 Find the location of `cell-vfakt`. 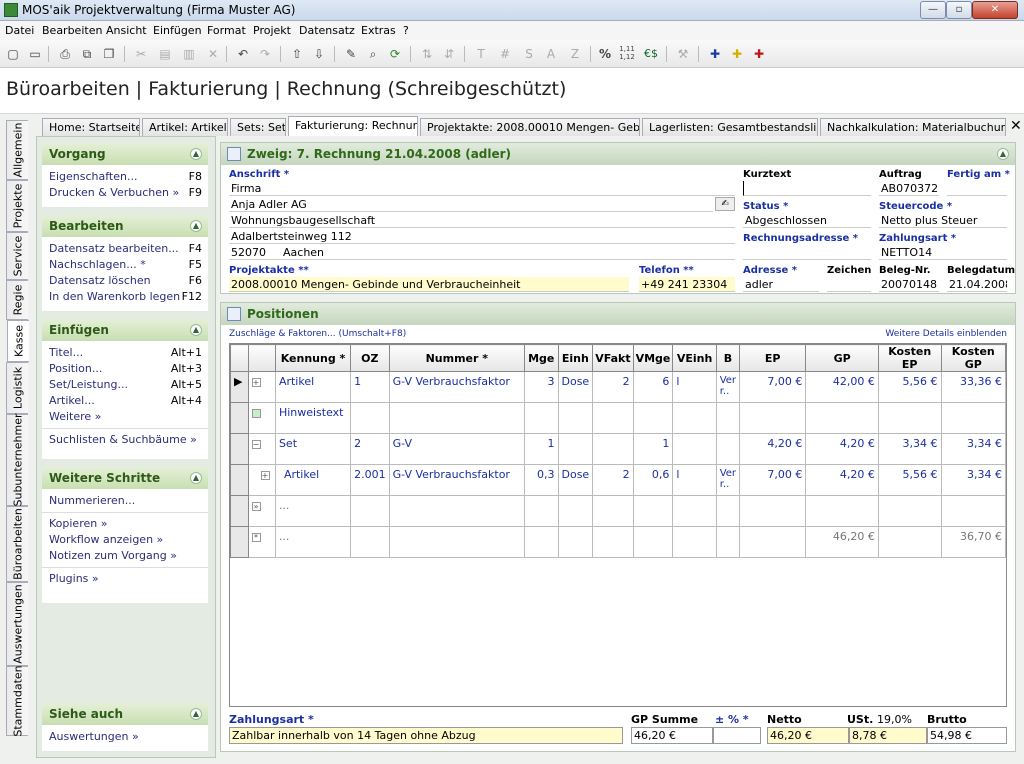

cell-vfakt is located at coordinates (613, 418).